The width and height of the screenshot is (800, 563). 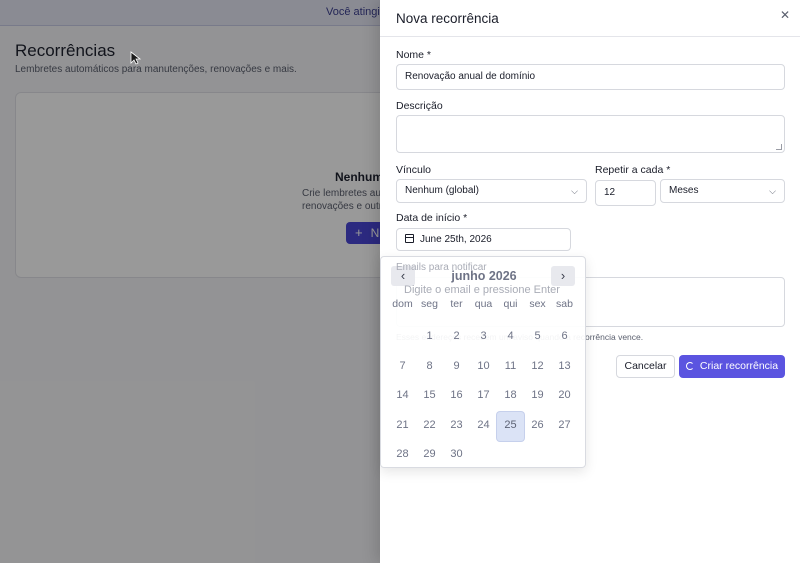 I want to click on calendar-day-selected: 25, so click(x=510, y=426).